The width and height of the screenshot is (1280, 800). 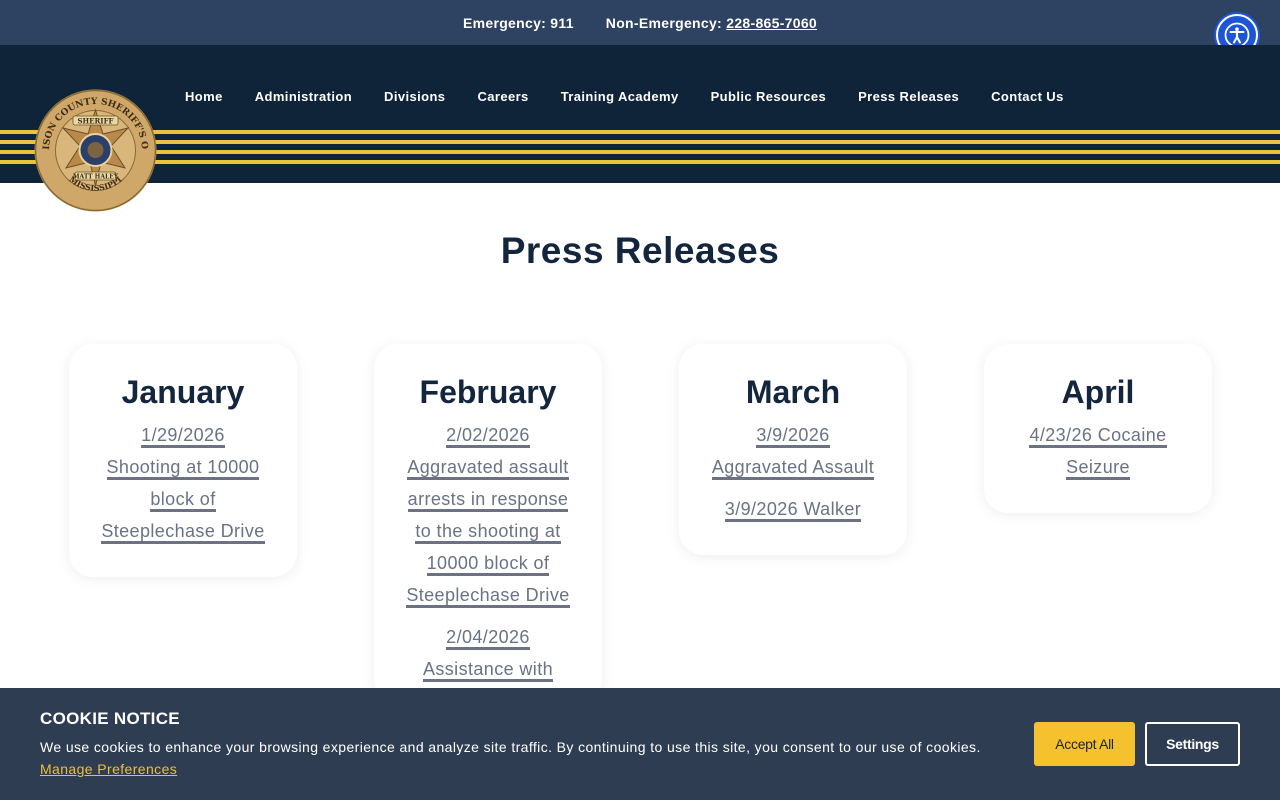 What do you see at coordinates (303, 96) in the screenshot?
I see `nav-item-administration: Administration` at bounding box center [303, 96].